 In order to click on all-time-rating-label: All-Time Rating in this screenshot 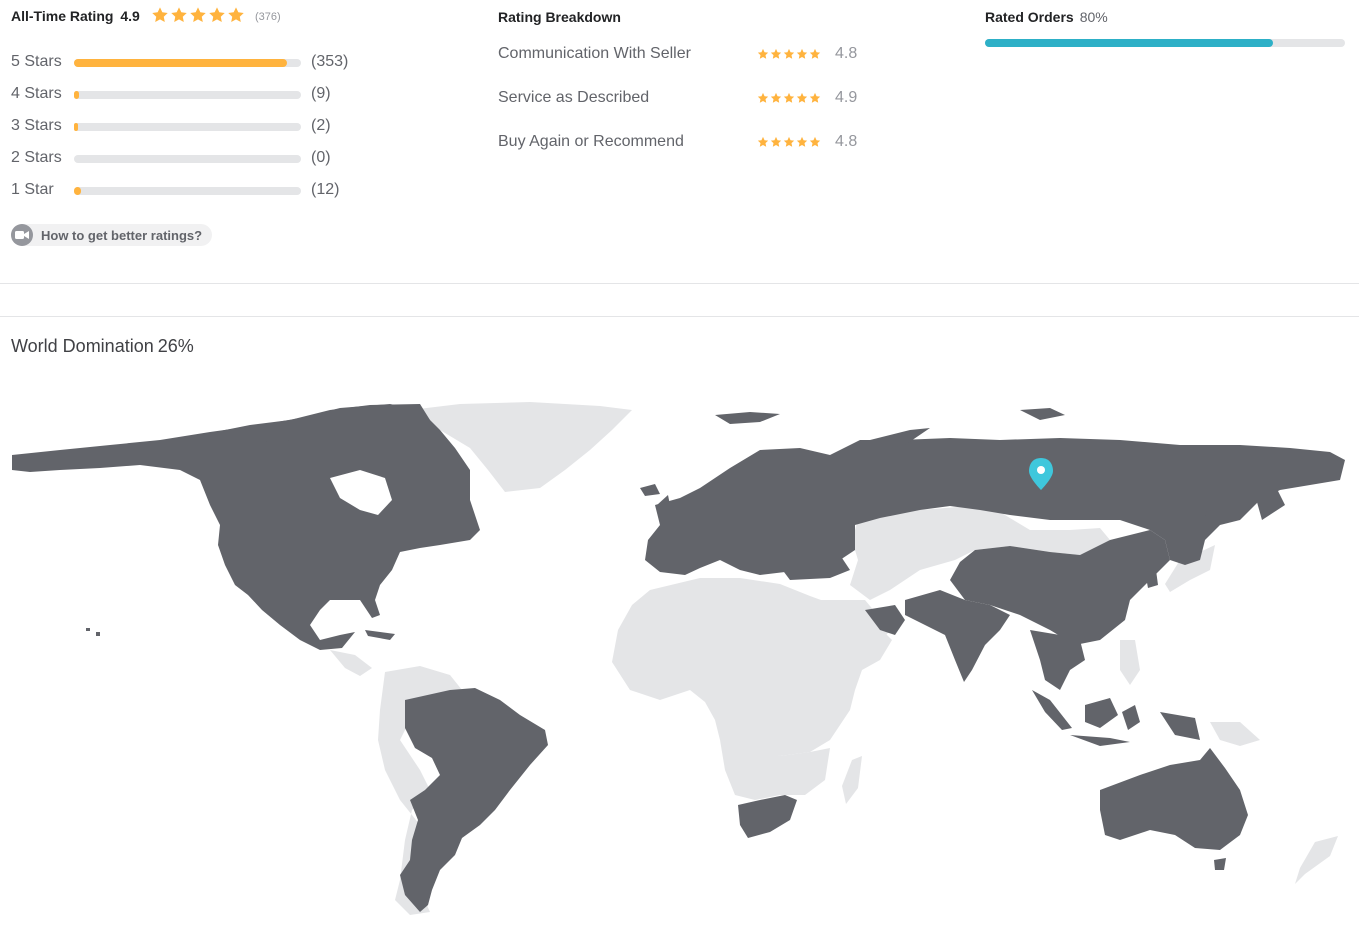, I will do `click(62, 16)`.